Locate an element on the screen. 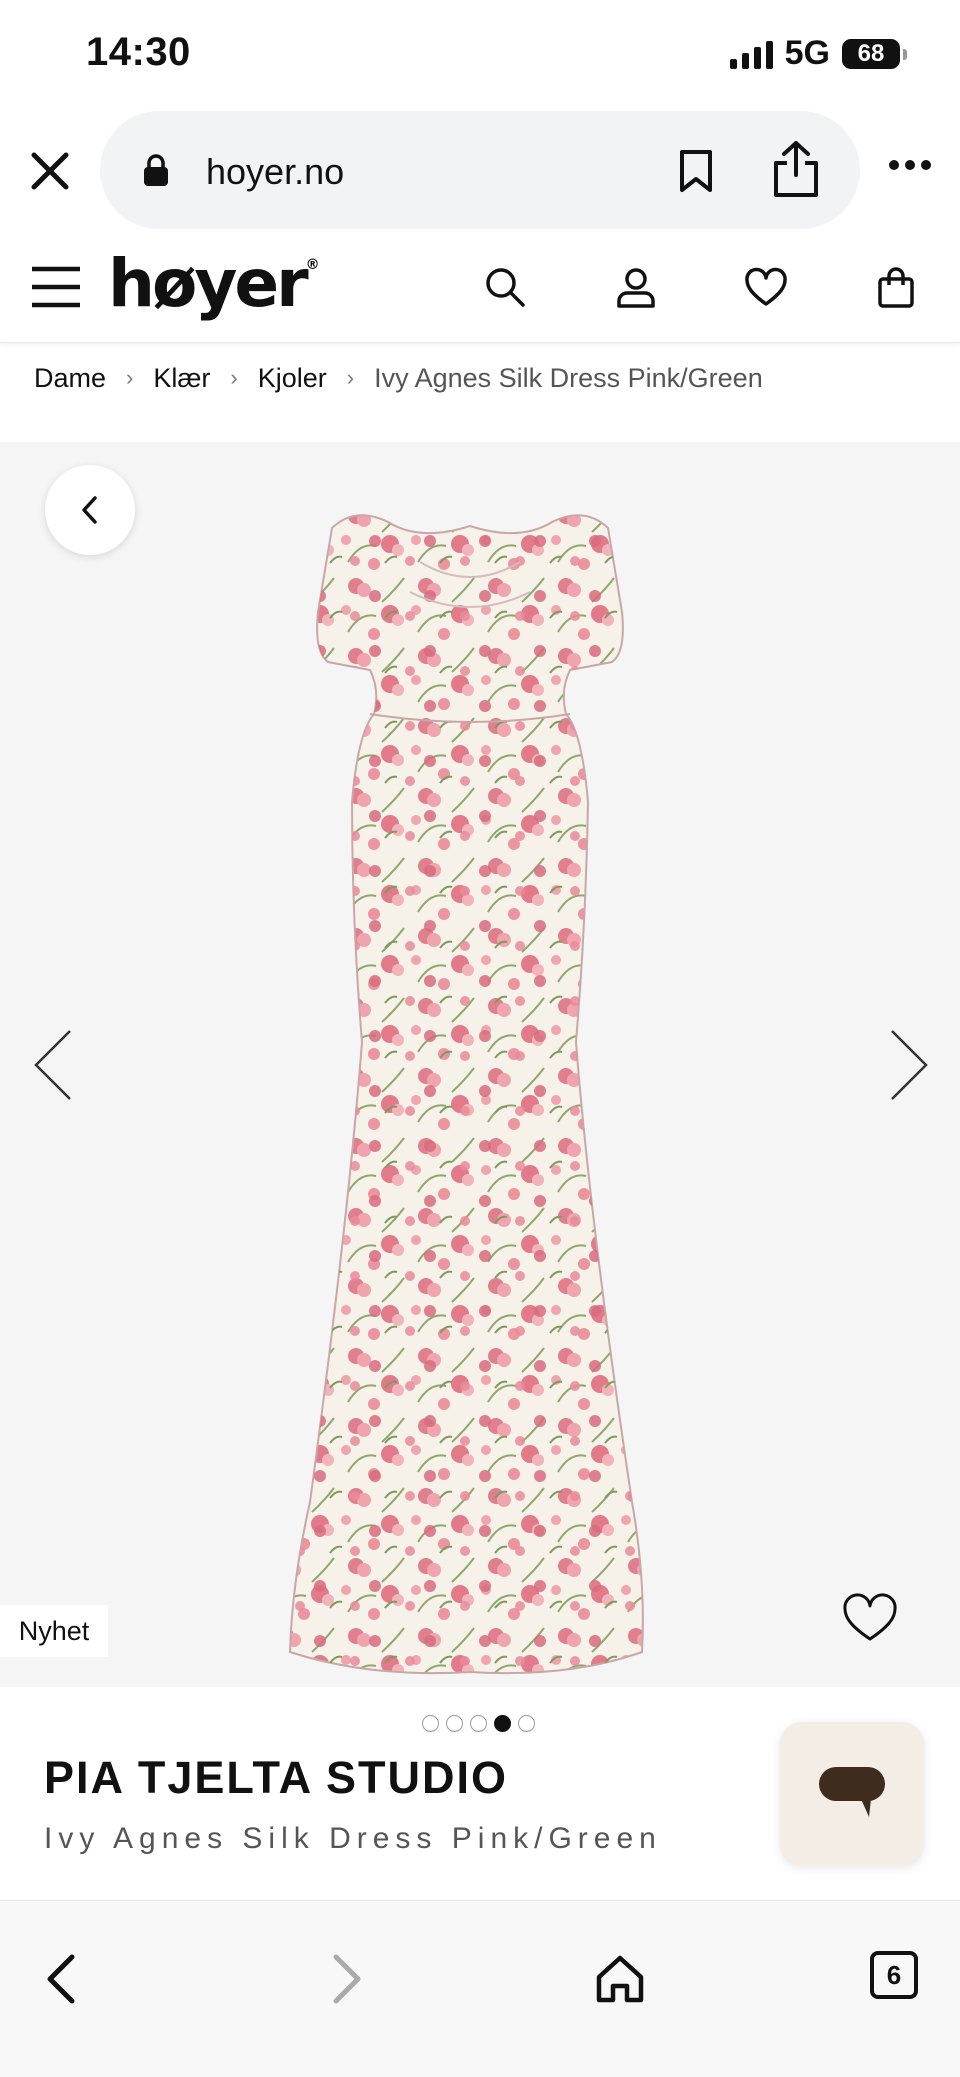 The image size is (960, 2077). network-type: 5G is located at coordinates (807, 53).